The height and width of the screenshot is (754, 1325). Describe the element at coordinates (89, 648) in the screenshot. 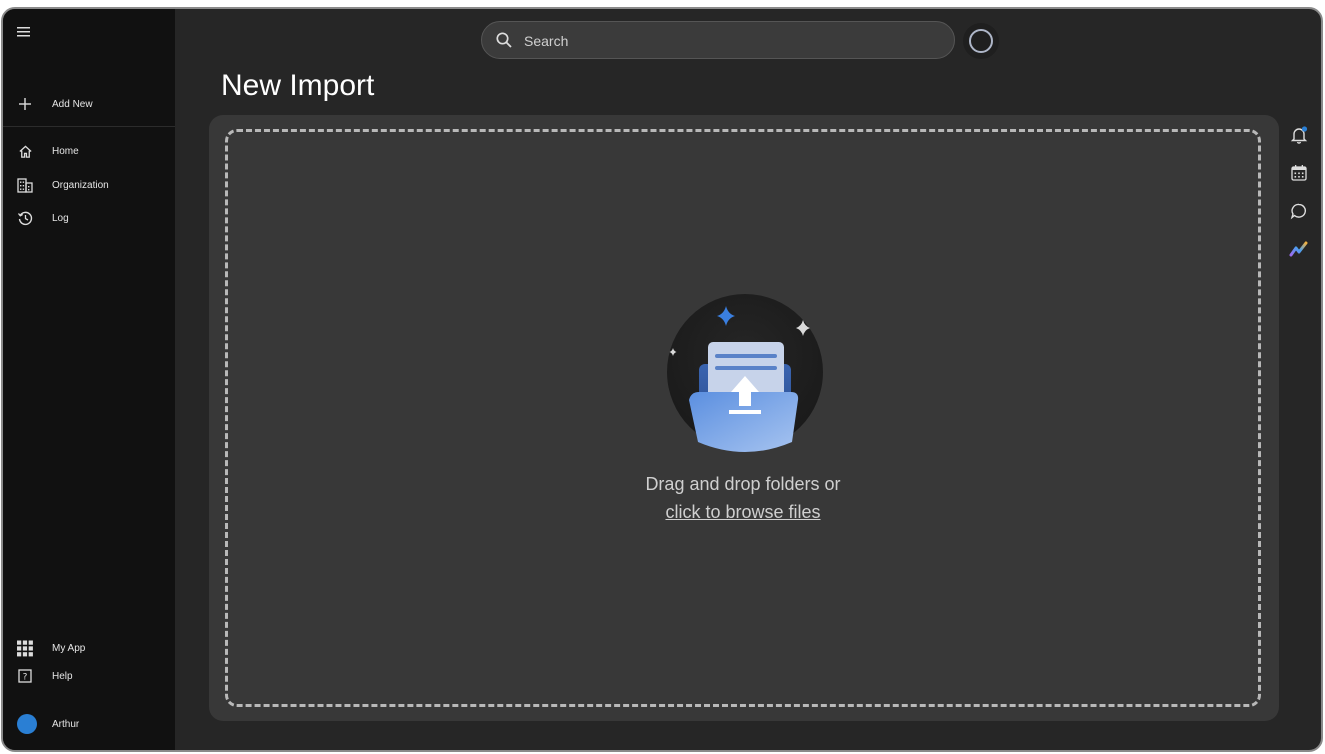

I see `sidebar-item-my-app: My App` at that location.